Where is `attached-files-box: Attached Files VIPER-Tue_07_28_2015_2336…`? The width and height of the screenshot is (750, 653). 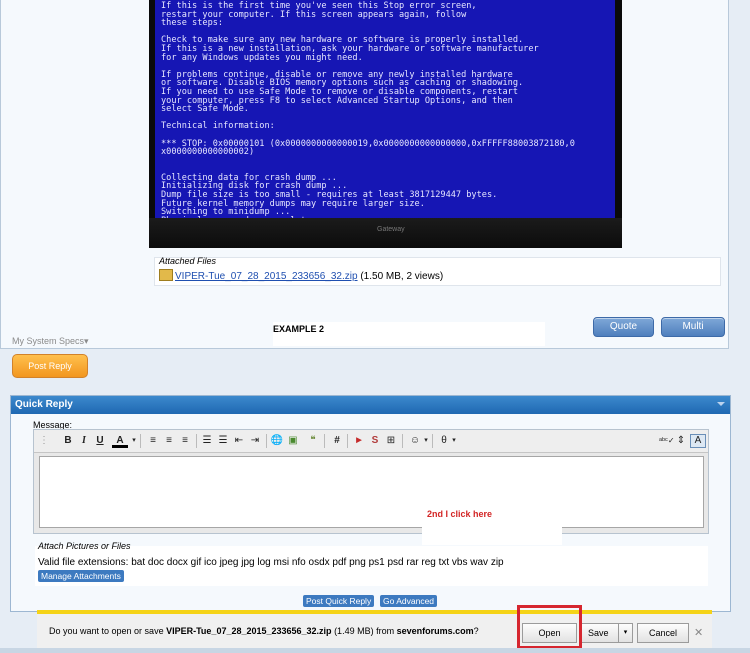 attached-files-box: Attached Files VIPER-Tue_07_28_2015_2336… is located at coordinates (437, 271).